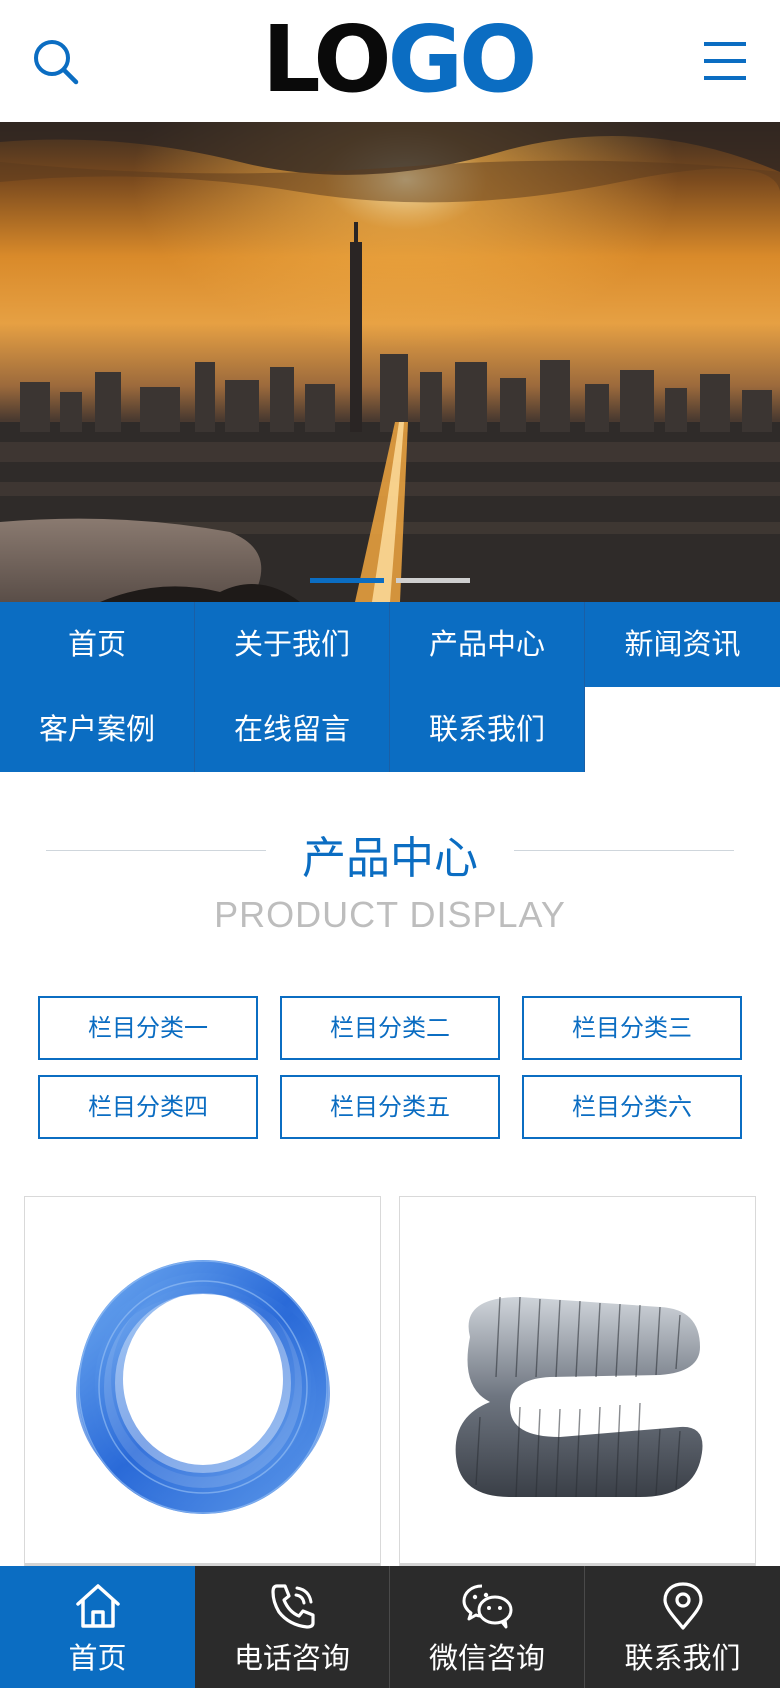 This screenshot has width=780, height=1688. I want to click on hamburger-menu-icon, so click(725, 61).